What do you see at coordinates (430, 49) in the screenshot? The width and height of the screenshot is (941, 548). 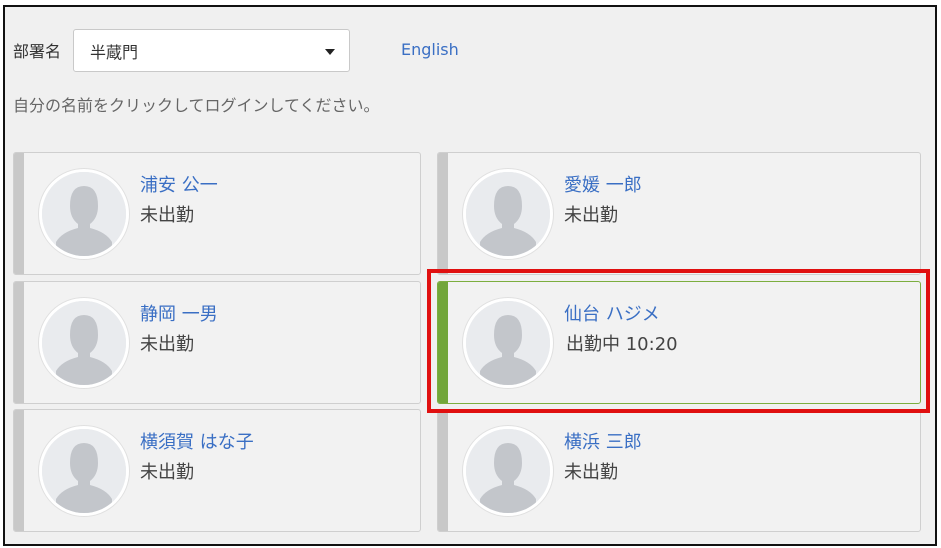 I see `language-link: English` at bounding box center [430, 49].